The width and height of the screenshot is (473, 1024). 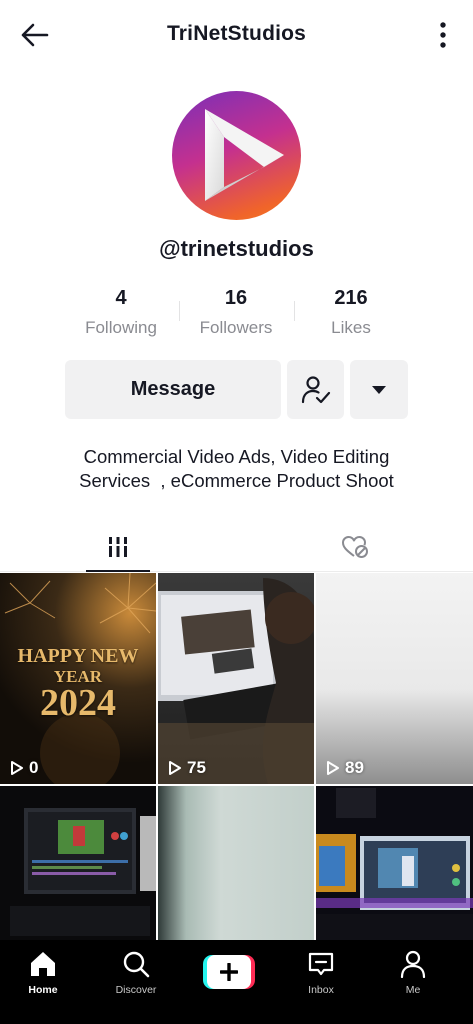 I want to click on plus-icon, so click(x=229, y=972).